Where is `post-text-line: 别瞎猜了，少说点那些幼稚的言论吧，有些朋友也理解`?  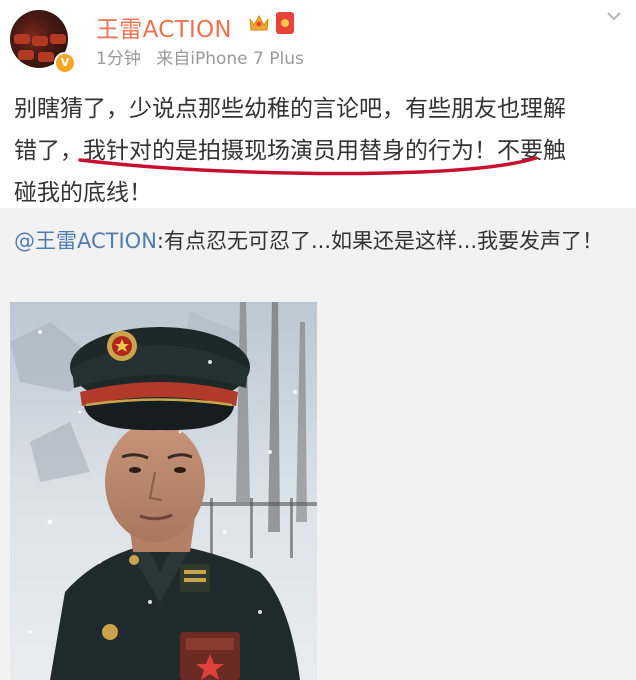 post-text-line: 别瞎猜了，少说点那些幼稚的言论吧，有些朋友也理解 is located at coordinates (290, 109).